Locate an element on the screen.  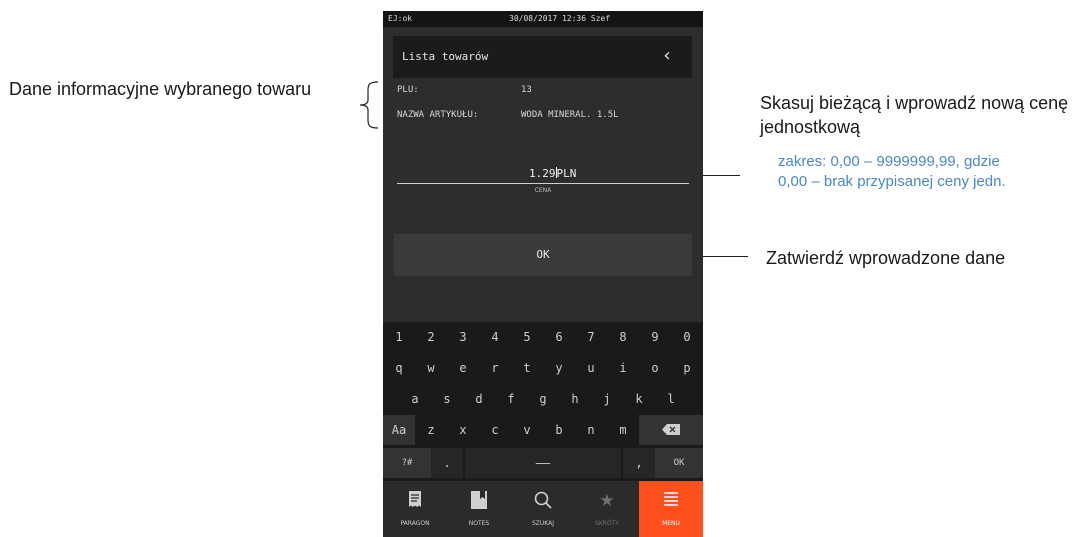
key-l: l is located at coordinates (671, 399).